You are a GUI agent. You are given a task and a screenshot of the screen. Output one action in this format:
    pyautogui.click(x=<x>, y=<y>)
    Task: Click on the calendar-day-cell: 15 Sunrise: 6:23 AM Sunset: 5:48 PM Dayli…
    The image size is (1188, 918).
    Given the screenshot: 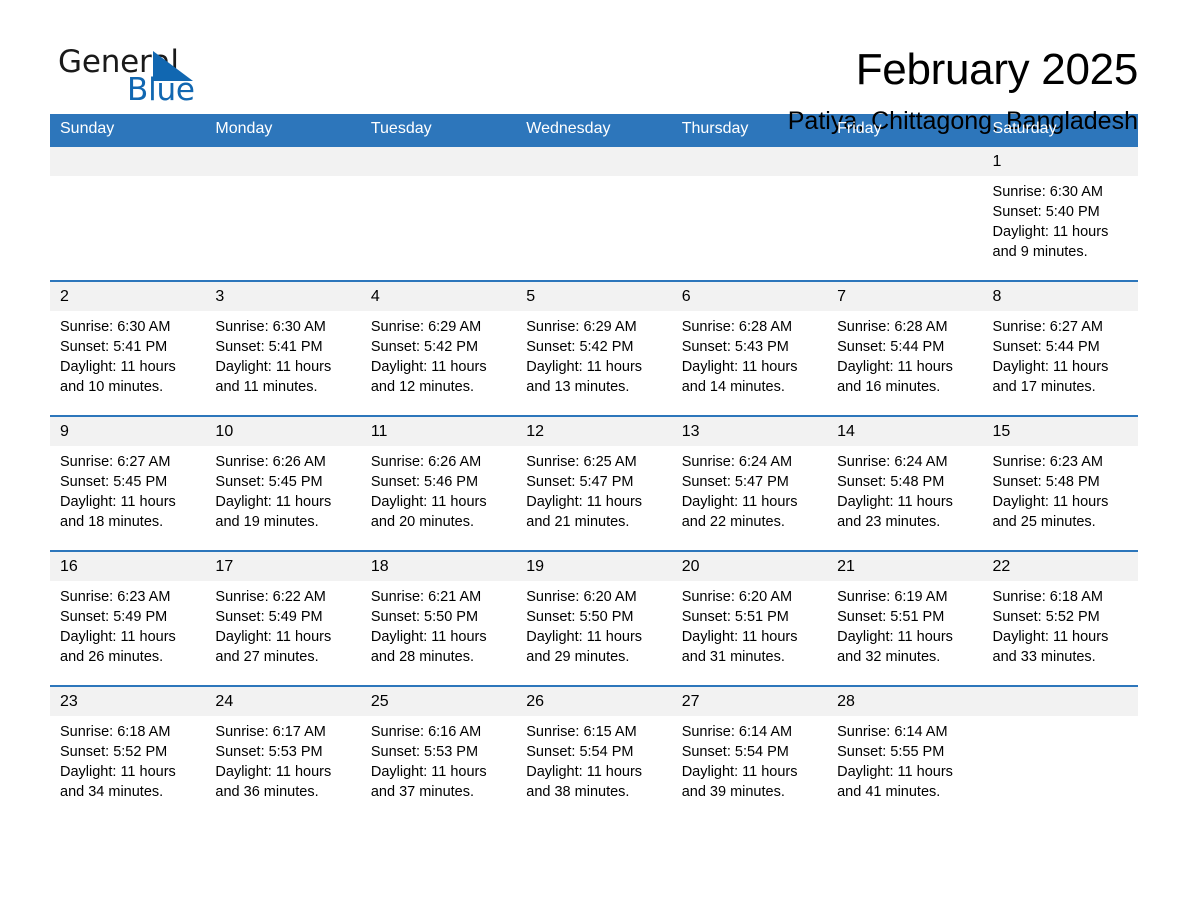 What is the action you would take?
    pyautogui.click(x=1060, y=483)
    